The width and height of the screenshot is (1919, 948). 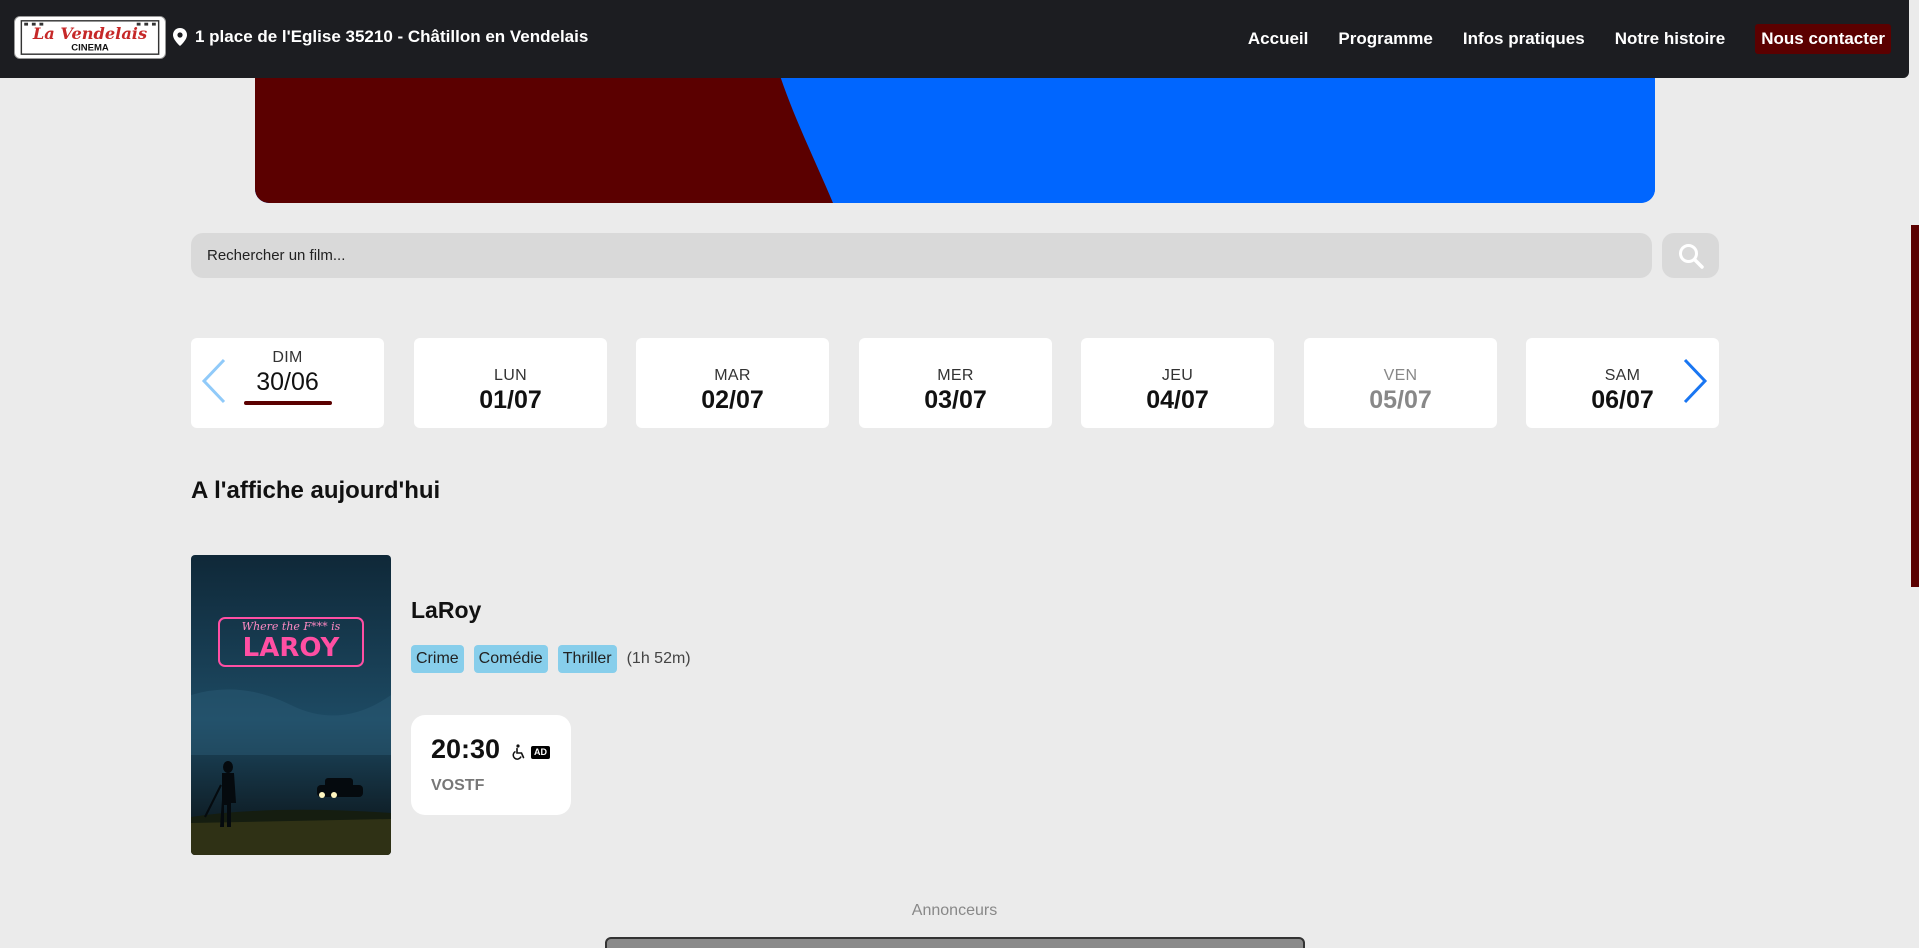 What do you see at coordinates (287, 403) in the screenshot?
I see `selected-underline` at bounding box center [287, 403].